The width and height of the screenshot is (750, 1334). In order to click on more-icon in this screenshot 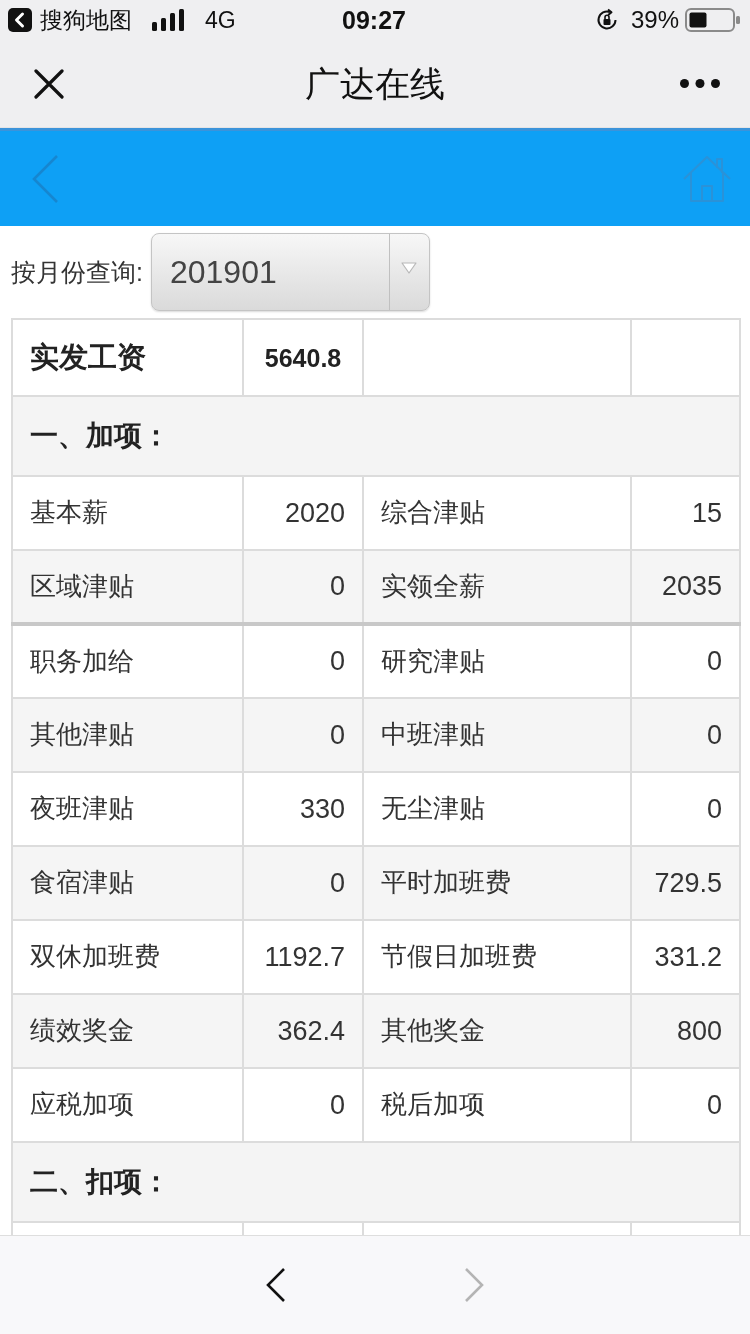, I will do `click(700, 83)`.